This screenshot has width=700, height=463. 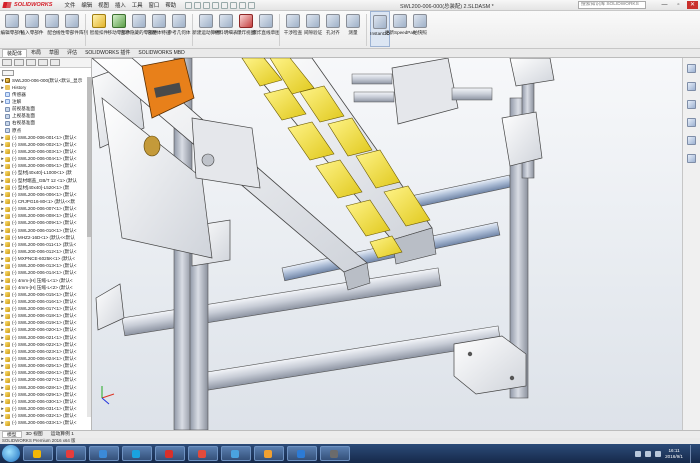 What do you see at coordinates (648, 454) in the screenshot?
I see `volume-icon` at bounding box center [648, 454].